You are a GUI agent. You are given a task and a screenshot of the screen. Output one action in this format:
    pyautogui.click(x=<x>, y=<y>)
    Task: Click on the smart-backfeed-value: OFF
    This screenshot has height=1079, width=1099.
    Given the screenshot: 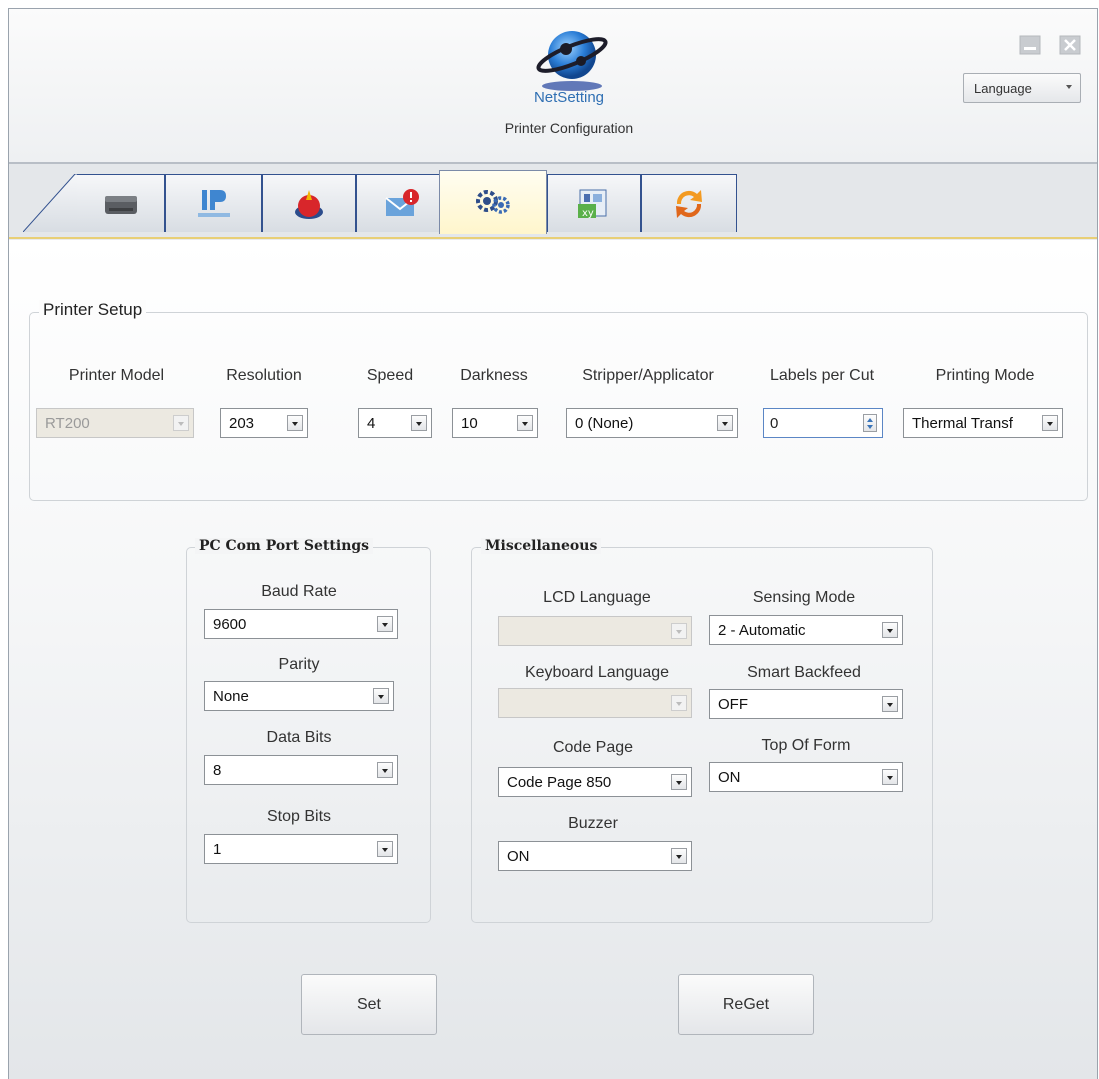 What is the action you would take?
    pyautogui.click(x=733, y=704)
    